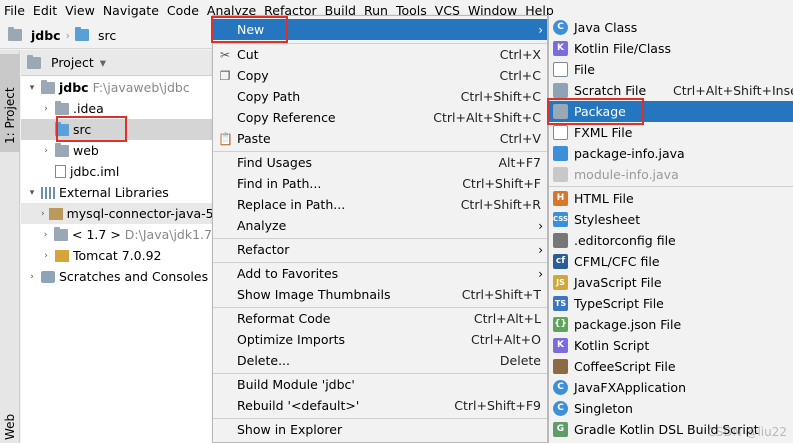 The width and height of the screenshot is (793, 443). What do you see at coordinates (45, 11) in the screenshot?
I see `menu-edit: Edit` at bounding box center [45, 11].